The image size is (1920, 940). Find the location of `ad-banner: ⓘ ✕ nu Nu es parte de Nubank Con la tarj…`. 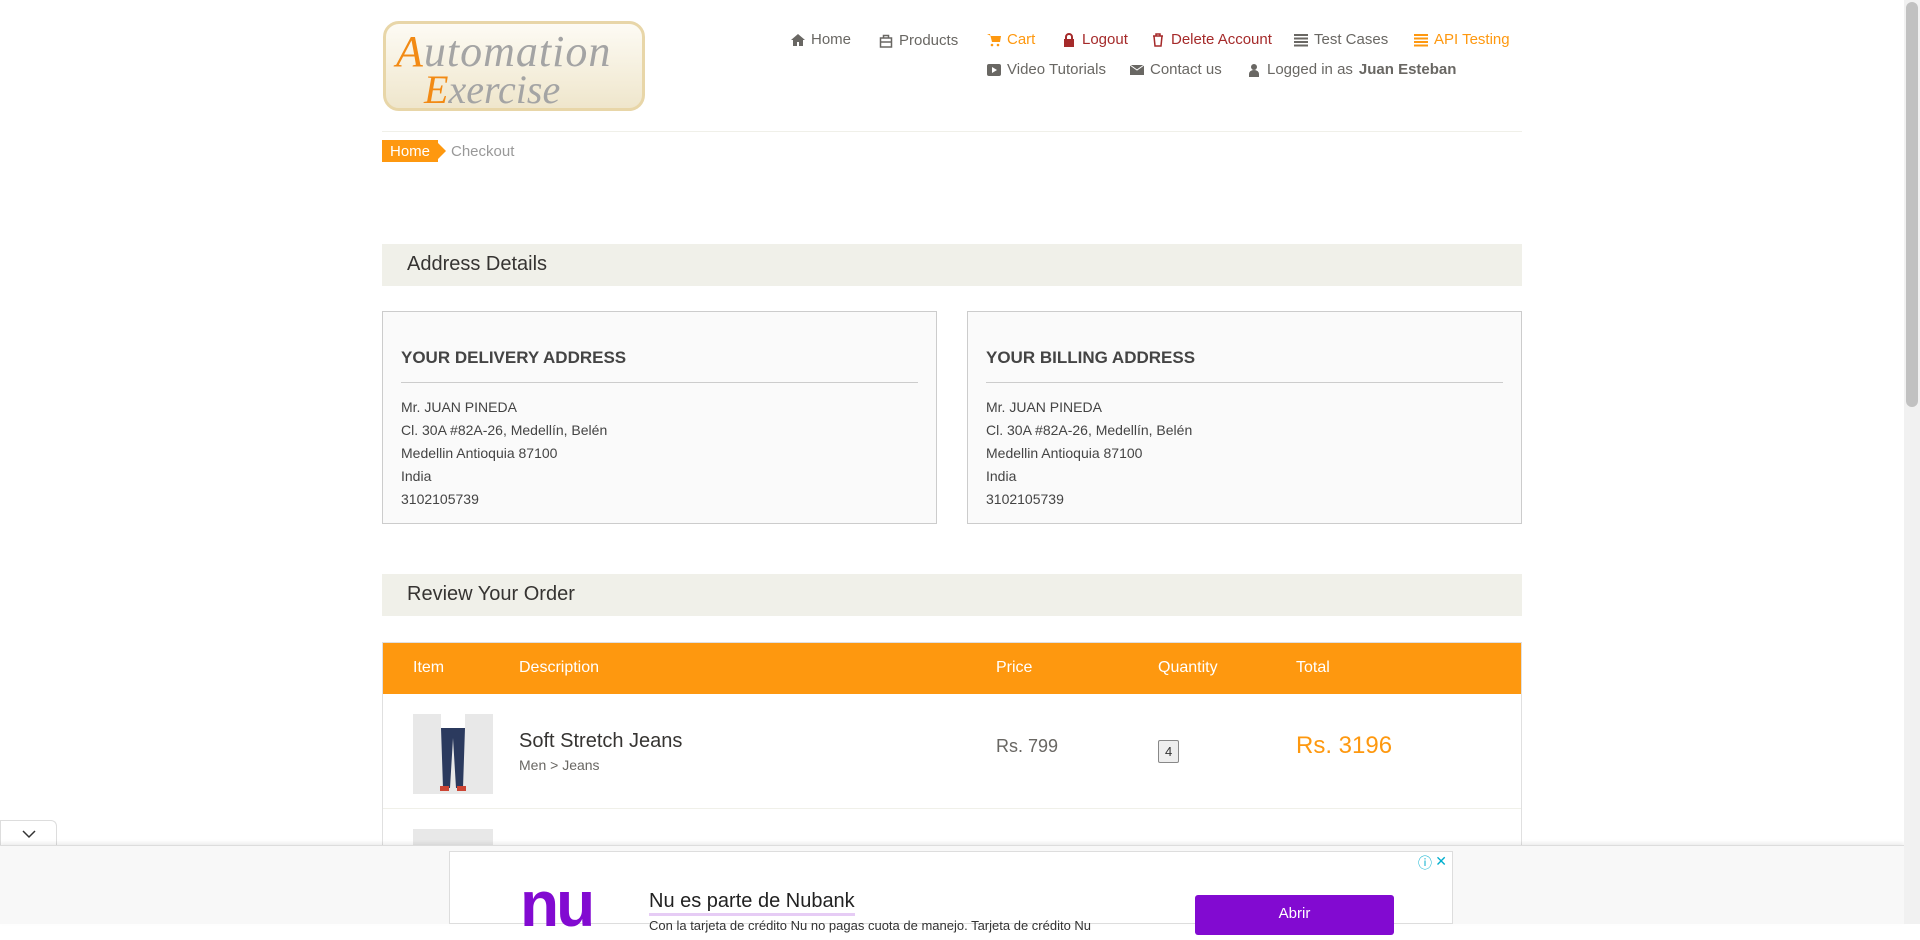

ad-banner: ⓘ ✕ nu Nu es parte de Nubank Con la tarj… is located at coordinates (951, 893).